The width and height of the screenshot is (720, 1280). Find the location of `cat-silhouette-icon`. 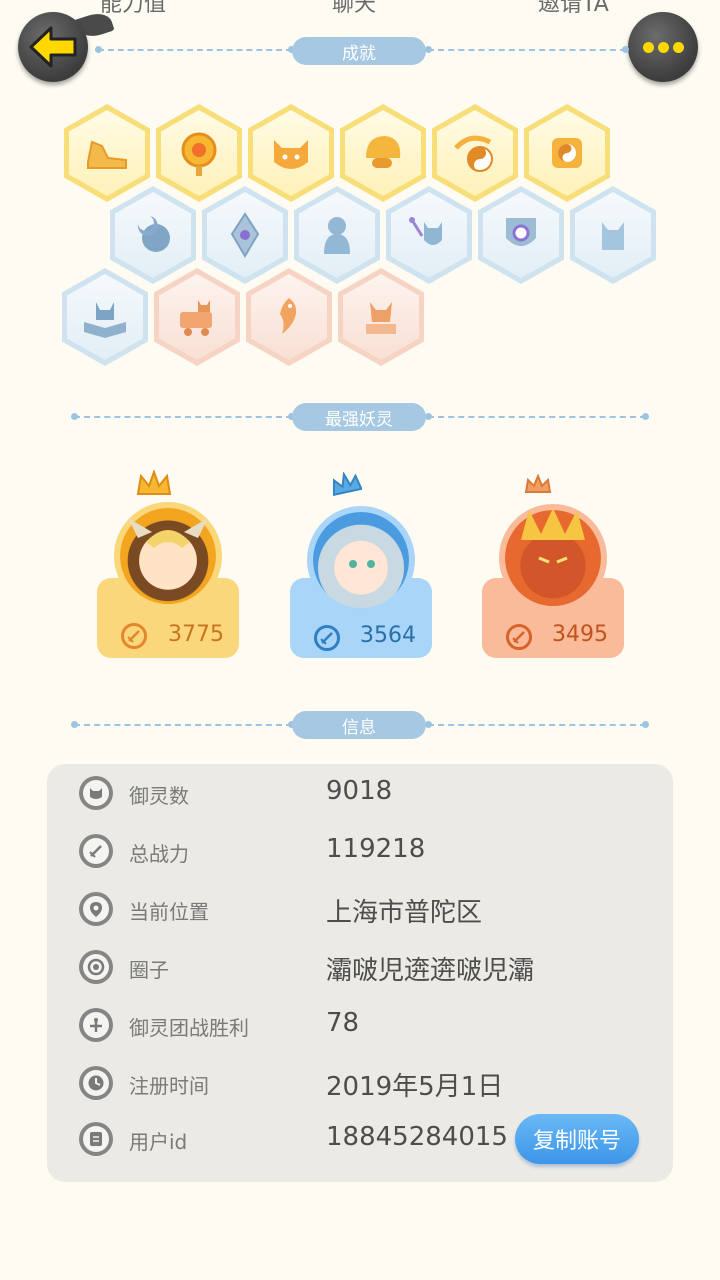

cat-silhouette-icon is located at coordinates (613, 236).